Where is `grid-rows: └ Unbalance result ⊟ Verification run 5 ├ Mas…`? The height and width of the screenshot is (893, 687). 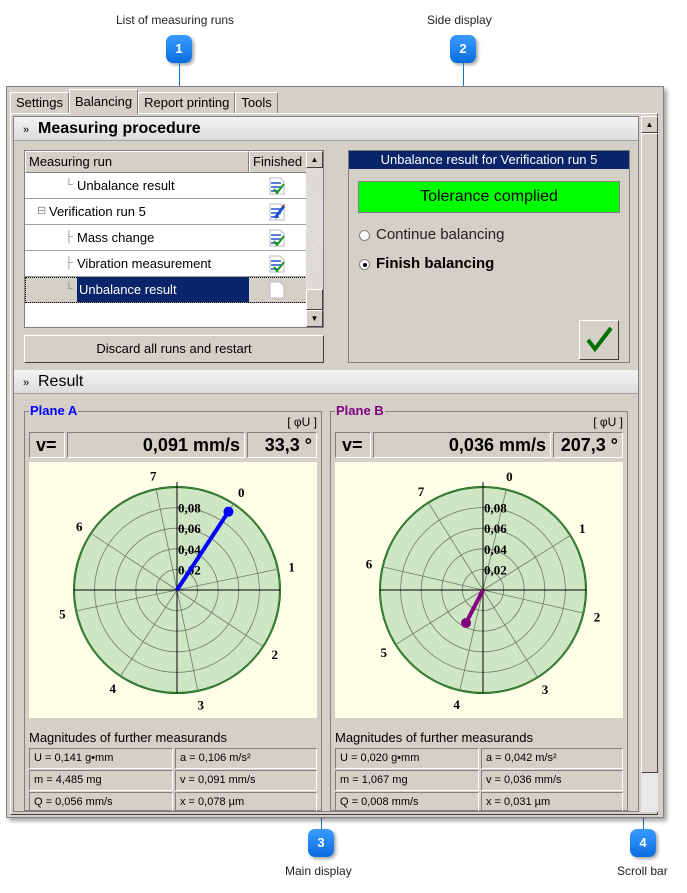 grid-rows: └ Unbalance result ⊟ Verification run 5 ├ Mas… is located at coordinates (174, 238).